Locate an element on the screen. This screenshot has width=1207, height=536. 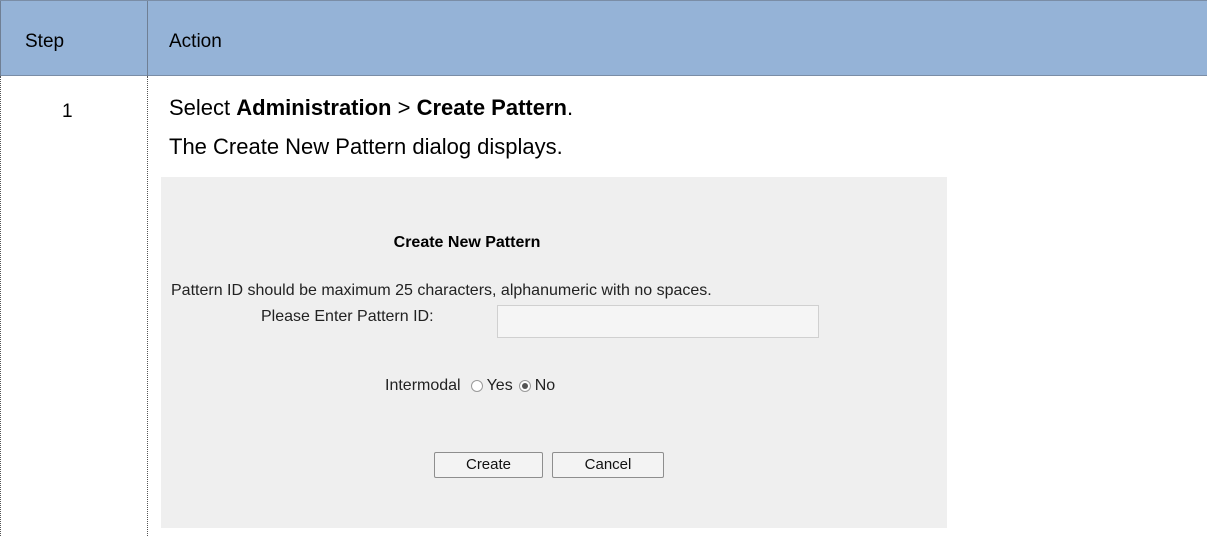
step-number: 1 is located at coordinates (67, 111).